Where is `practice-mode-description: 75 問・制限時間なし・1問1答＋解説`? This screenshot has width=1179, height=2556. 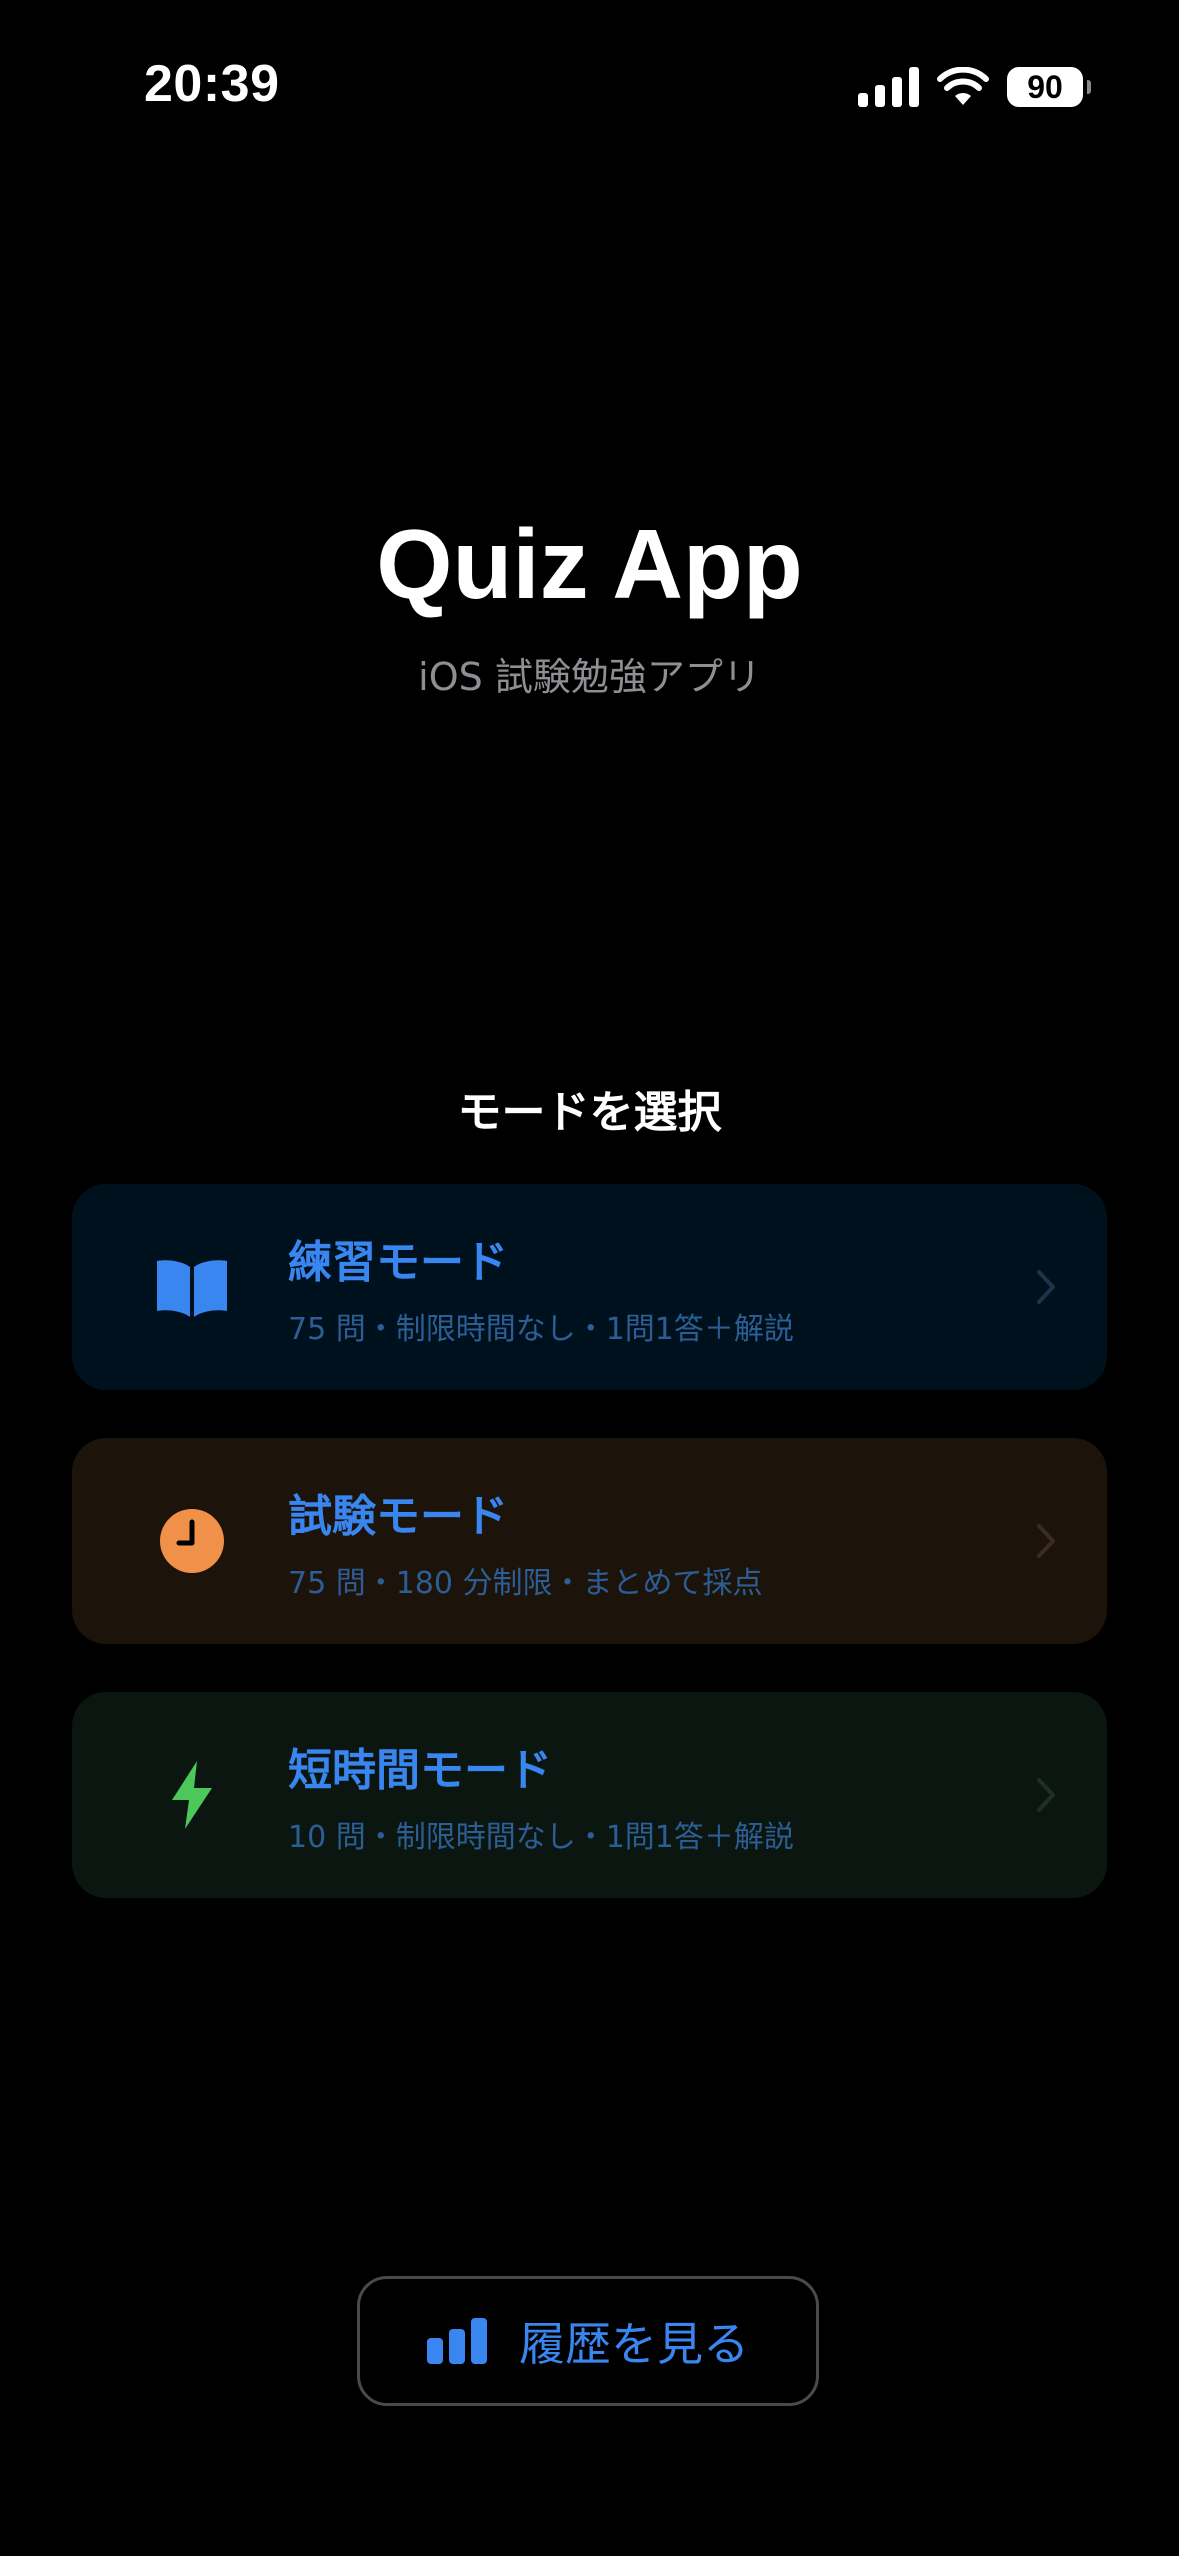 practice-mode-description: 75 問・制限時間なし・1問1答＋解説 is located at coordinates (541, 1329).